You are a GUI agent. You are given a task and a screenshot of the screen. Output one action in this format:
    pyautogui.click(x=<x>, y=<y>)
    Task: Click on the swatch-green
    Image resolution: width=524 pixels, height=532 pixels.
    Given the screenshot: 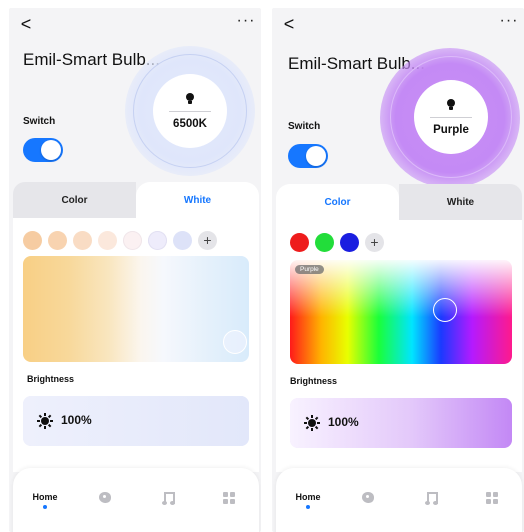 What is the action you would take?
    pyautogui.click(x=324, y=242)
    